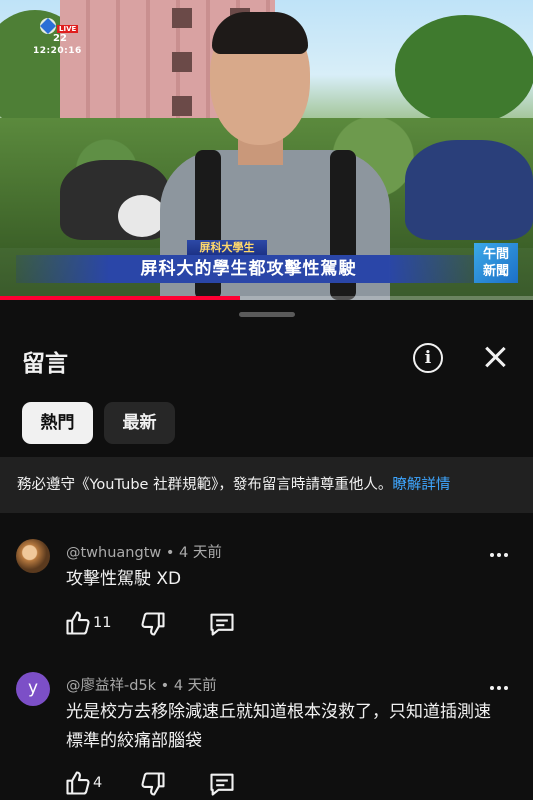 The width and height of the screenshot is (533, 800). Describe the element at coordinates (68, 29) in the screenshot. I see `live-tag: LIVE` at that location.